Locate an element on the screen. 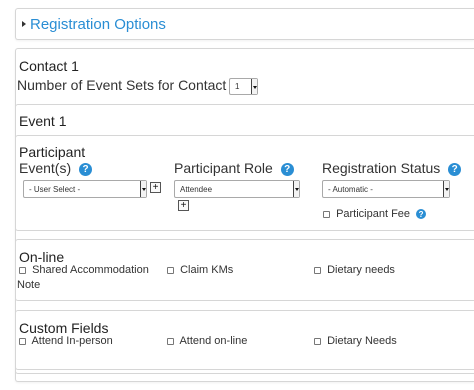 This screenshot has height=390, width=474. participant-fee-label: Participant Fee is located at coordinates (373, 214).